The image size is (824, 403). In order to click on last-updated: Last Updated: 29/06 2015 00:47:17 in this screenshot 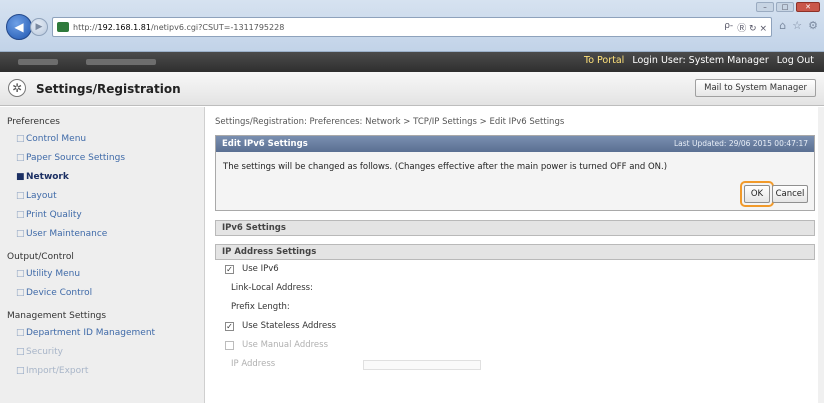, I will do `click(741, 143)`.